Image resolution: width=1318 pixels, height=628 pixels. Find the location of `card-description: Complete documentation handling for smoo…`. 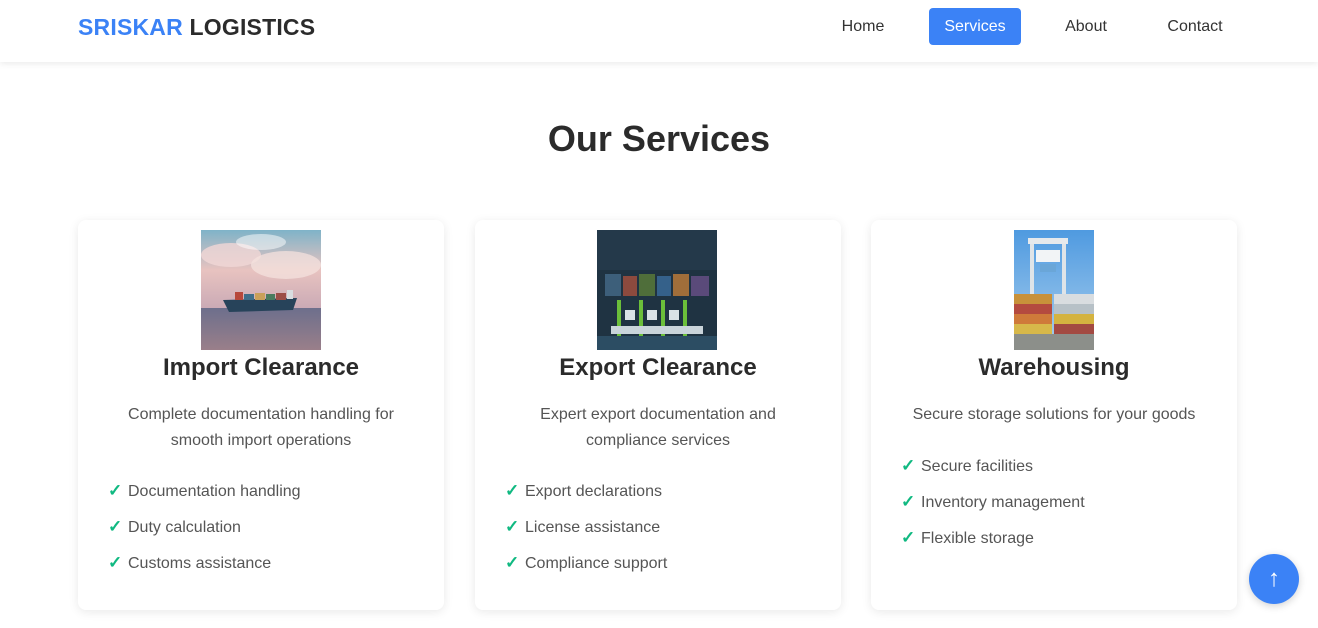

card-description: Complete documentation handling for smoo… is located at coordinates (261, 427).